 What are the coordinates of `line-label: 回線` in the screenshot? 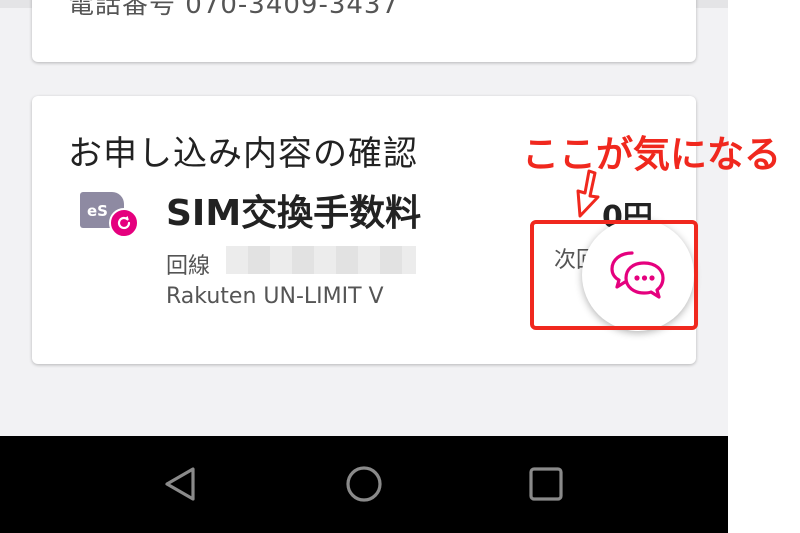 It's located at (188, 266).